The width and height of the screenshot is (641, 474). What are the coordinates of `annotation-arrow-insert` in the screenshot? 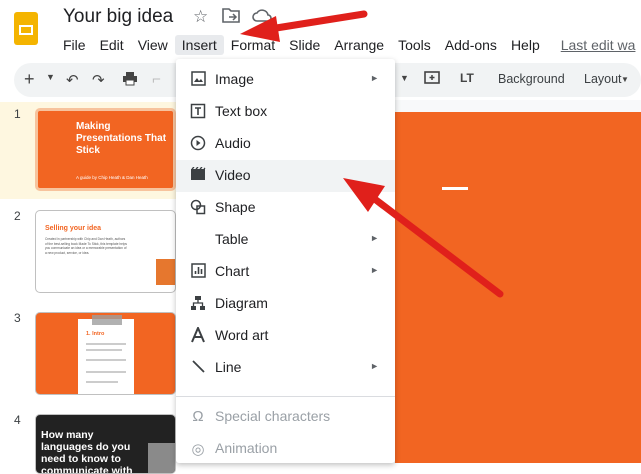 It's located at (304, 26).